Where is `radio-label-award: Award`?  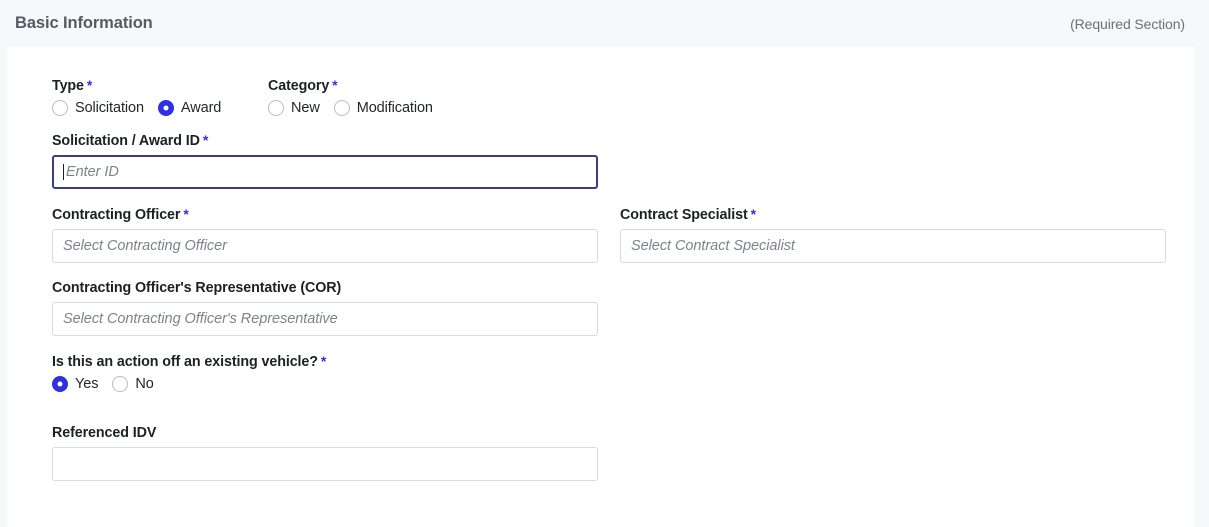
radio-label-award: Award is located at coordinates (201, 108).